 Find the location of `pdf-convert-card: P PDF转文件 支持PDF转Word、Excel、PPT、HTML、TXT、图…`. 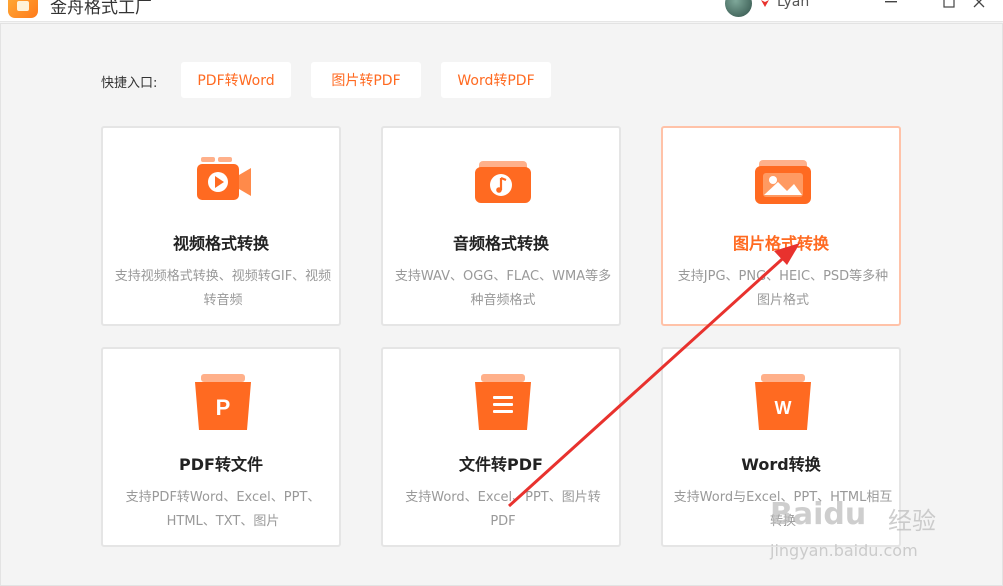

pdf-convert-card: P PDF转文件 支持PDF转Word、Excel、PPT、HTML、TXT、图… is located at coordinates (221, 447).